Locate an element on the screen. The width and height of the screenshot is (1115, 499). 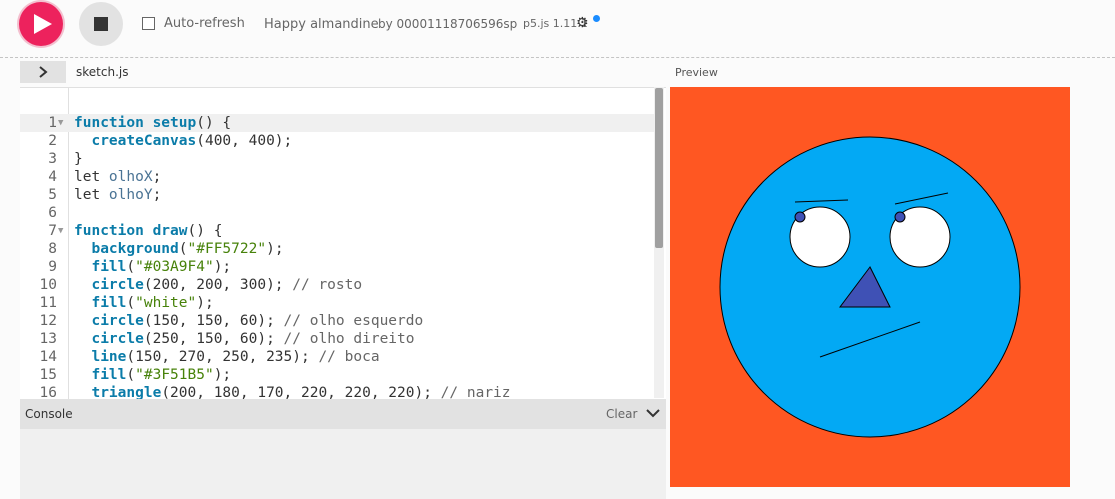
code-line: 13 circle(250, 150, 60); // olho direito is located at coordinates (337, 339).